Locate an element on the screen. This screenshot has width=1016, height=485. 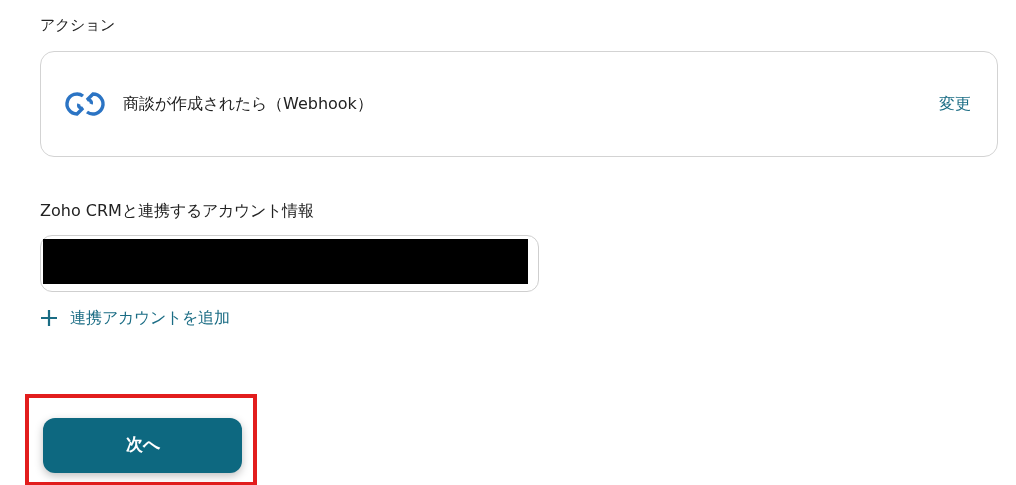
account-field is located at coordinates (289, 263).